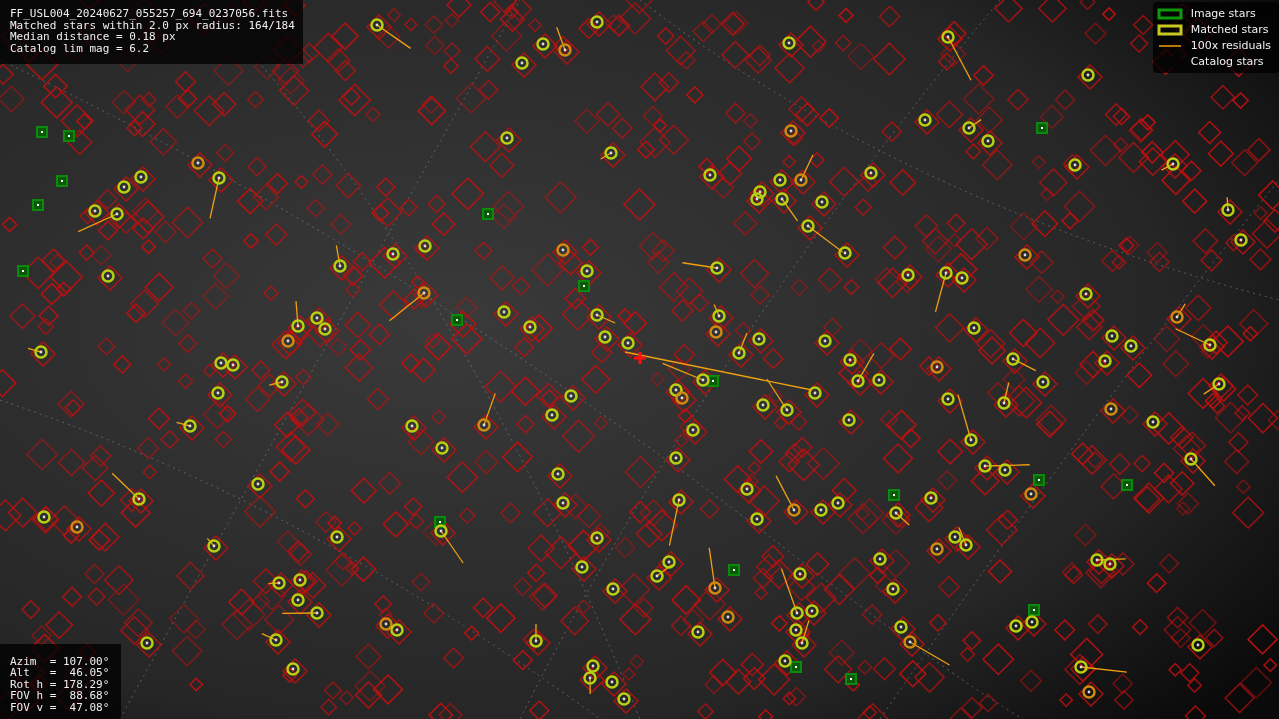 The width and height of the screenshot is (1279, 719). I want to click on legend-label: Matched stars, so click(1229, 29).